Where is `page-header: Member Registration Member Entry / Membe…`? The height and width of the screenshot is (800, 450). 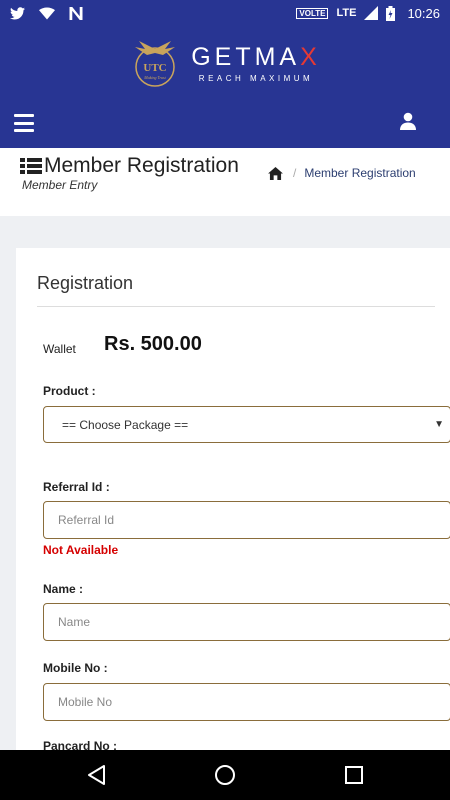
page-header: Member Registration Member Entry / Membe… is located at coordinates (225, 182).